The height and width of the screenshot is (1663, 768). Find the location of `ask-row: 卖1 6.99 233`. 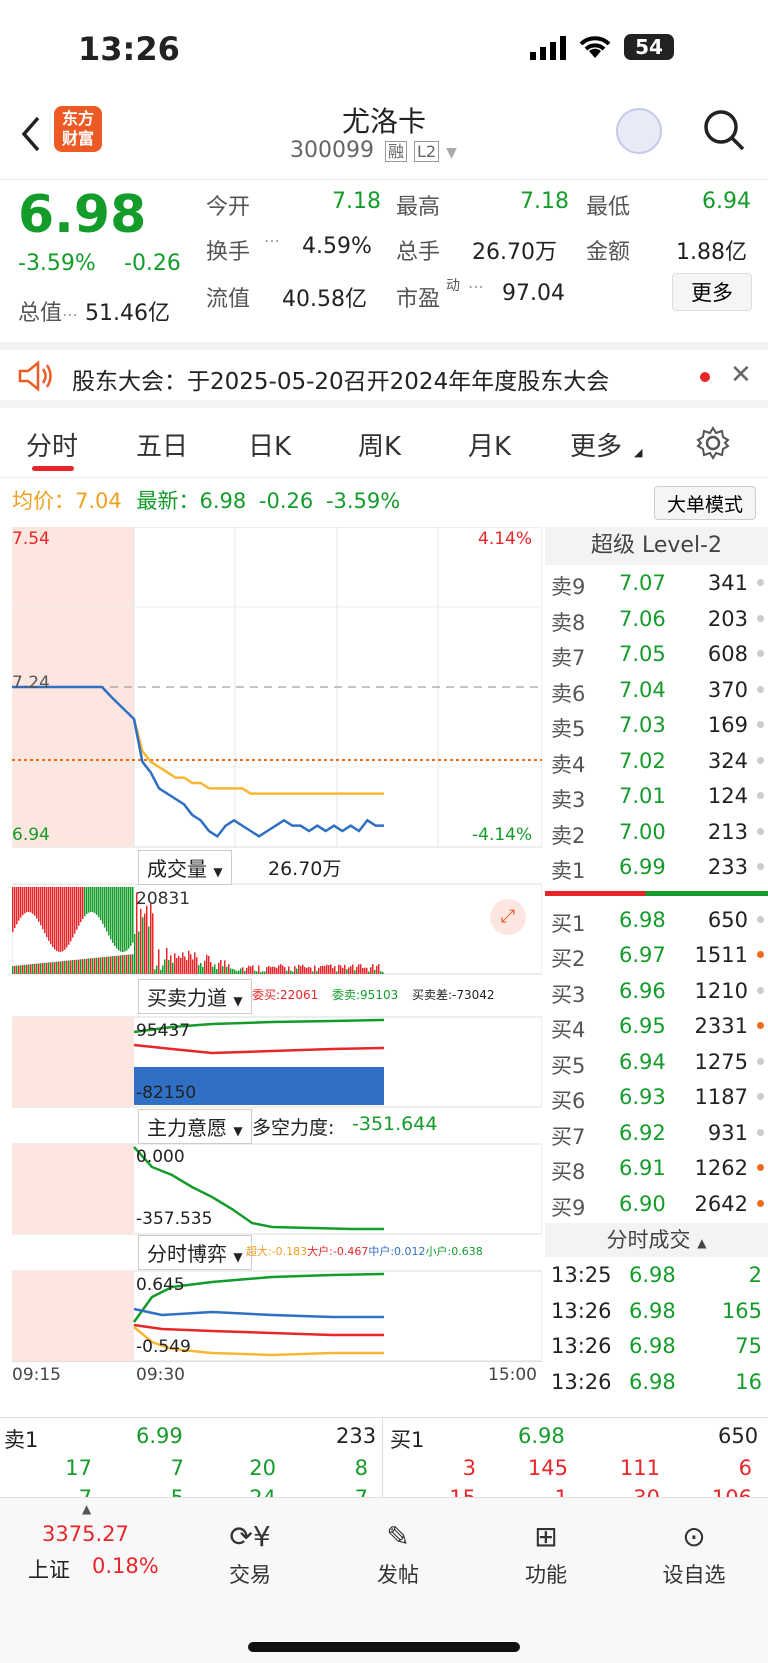

ask-row: 卖1 6.99 233 is located at coordinates (656, 867).